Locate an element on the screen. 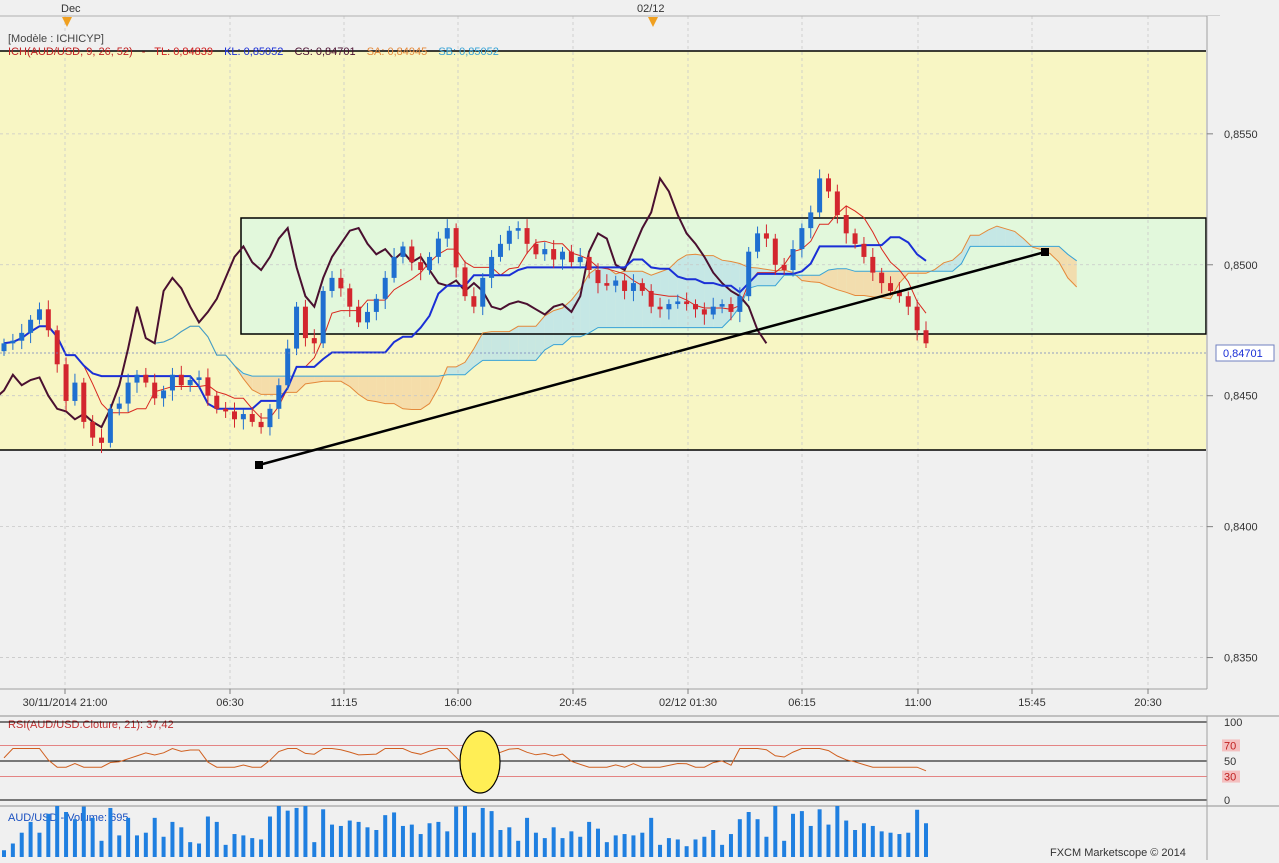 Image resolution: width=1279 pixels, height=863 pixels. trendline-handle-end is located at coordinates (1045, 252).